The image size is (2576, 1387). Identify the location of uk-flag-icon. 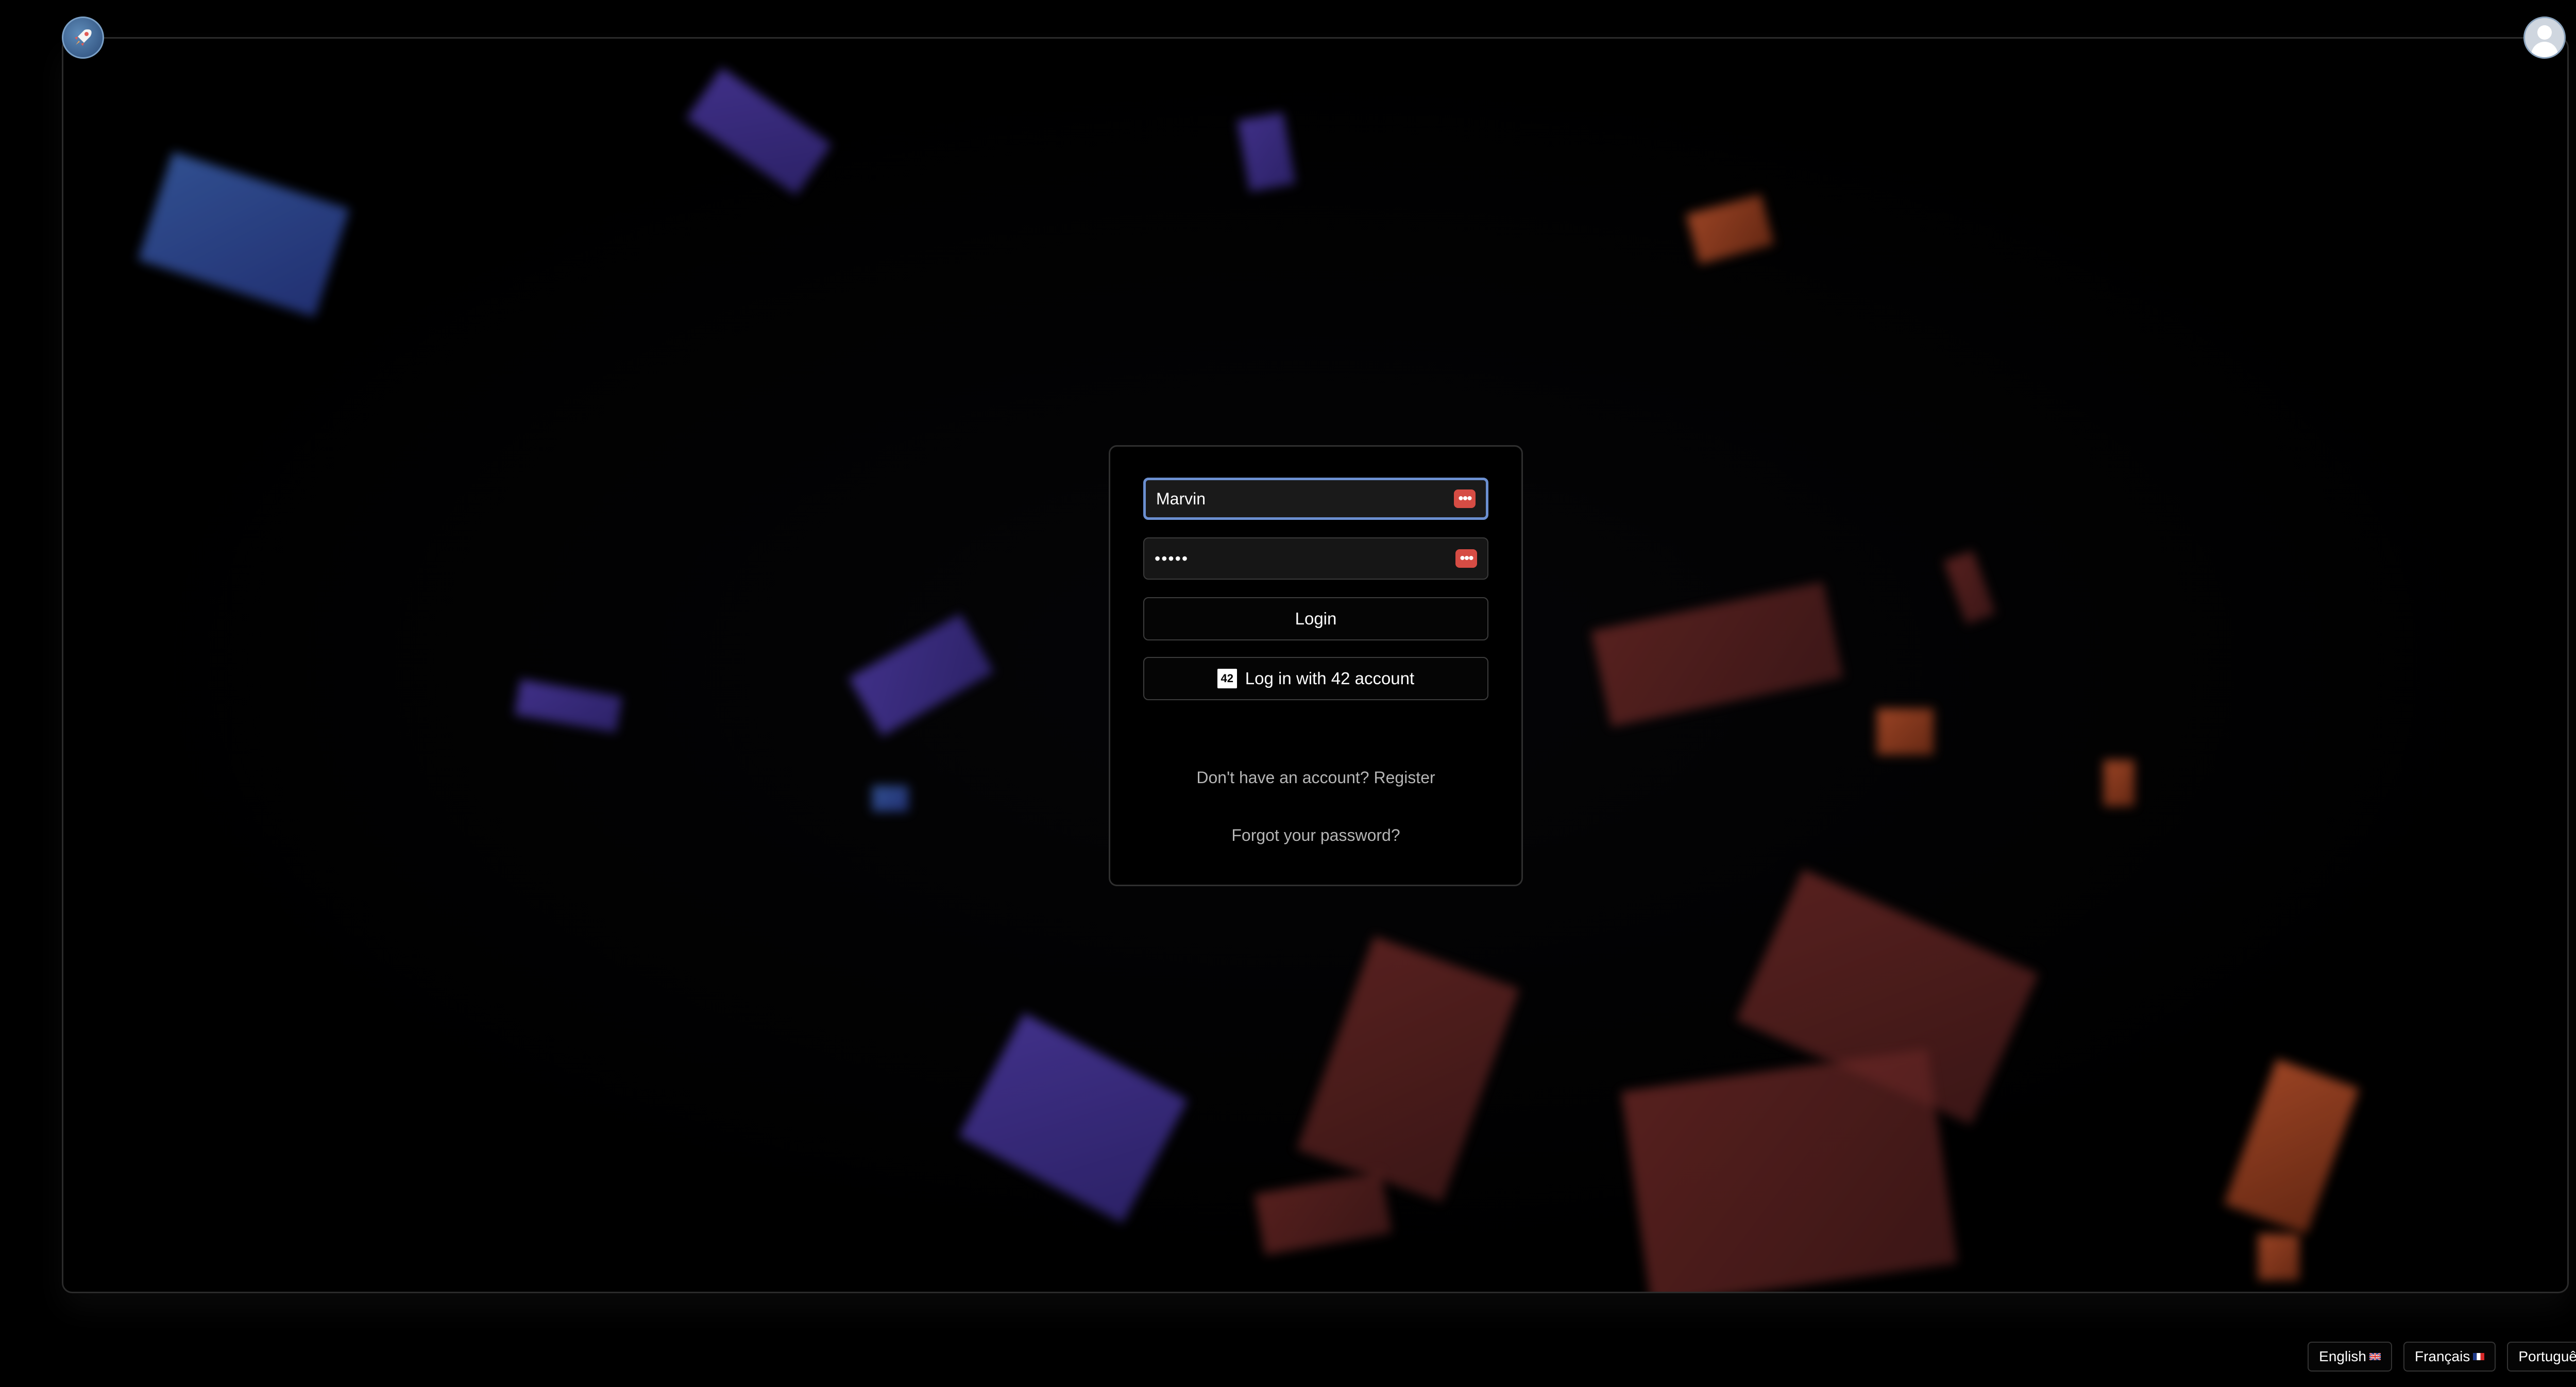
(2375, 1356).